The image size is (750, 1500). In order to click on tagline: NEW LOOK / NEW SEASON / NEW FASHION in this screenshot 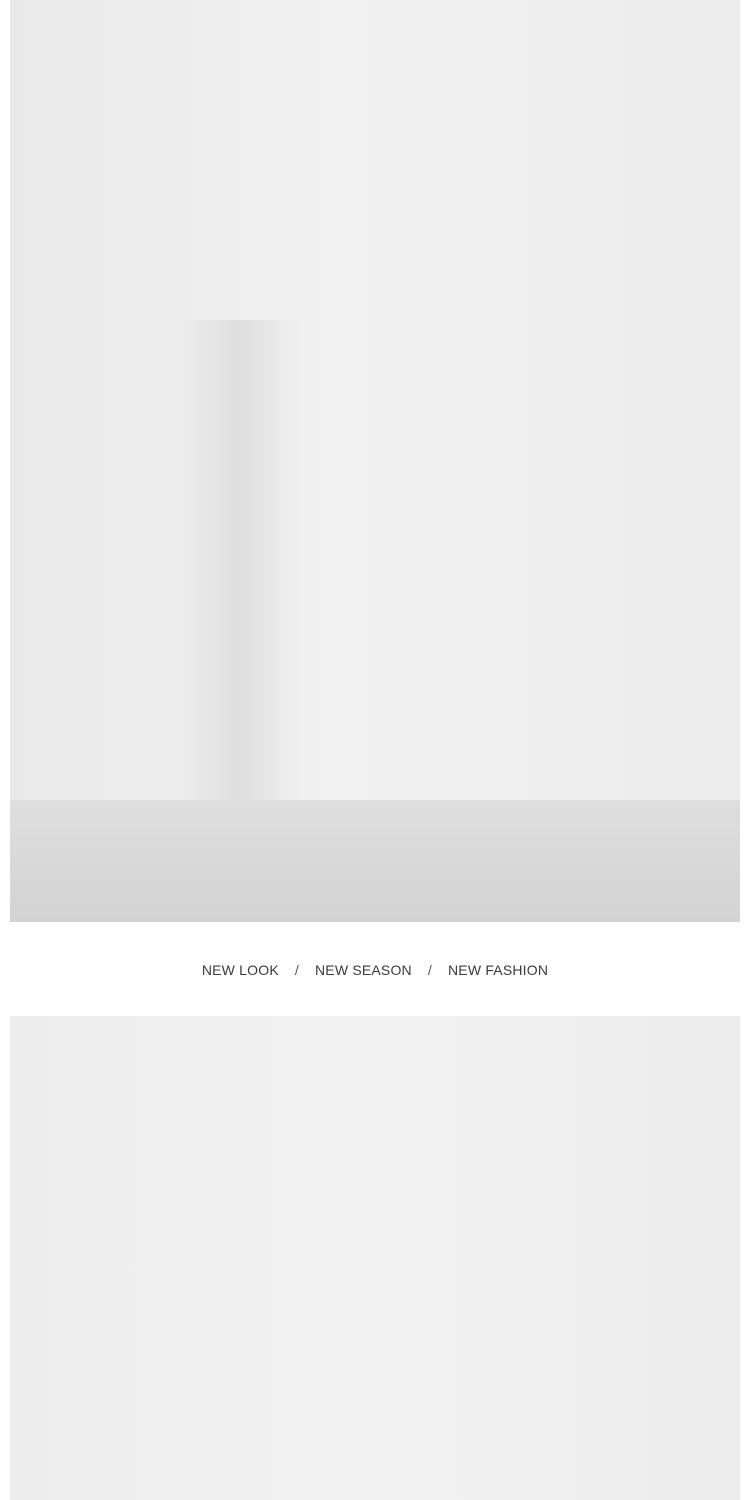, I will do `click(375, 970)`.